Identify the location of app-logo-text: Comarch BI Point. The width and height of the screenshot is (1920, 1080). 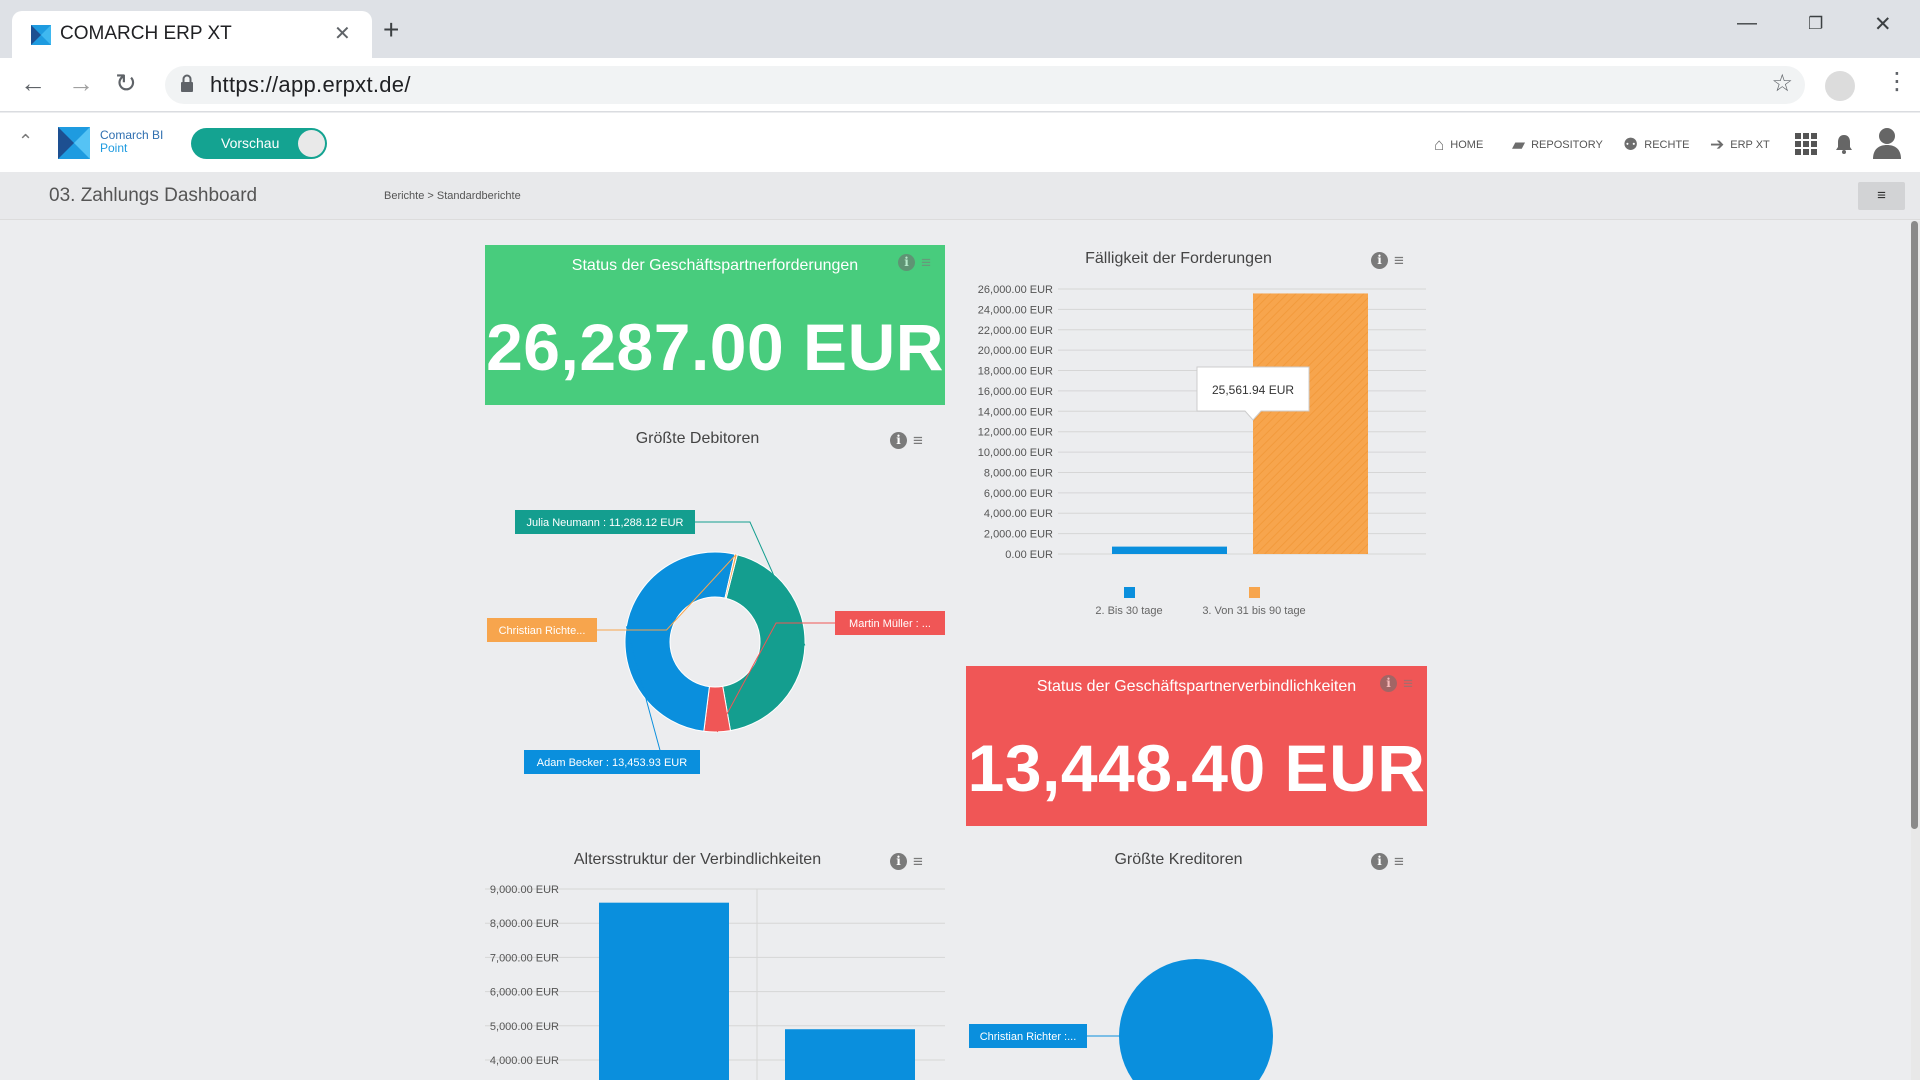
(131, 142).